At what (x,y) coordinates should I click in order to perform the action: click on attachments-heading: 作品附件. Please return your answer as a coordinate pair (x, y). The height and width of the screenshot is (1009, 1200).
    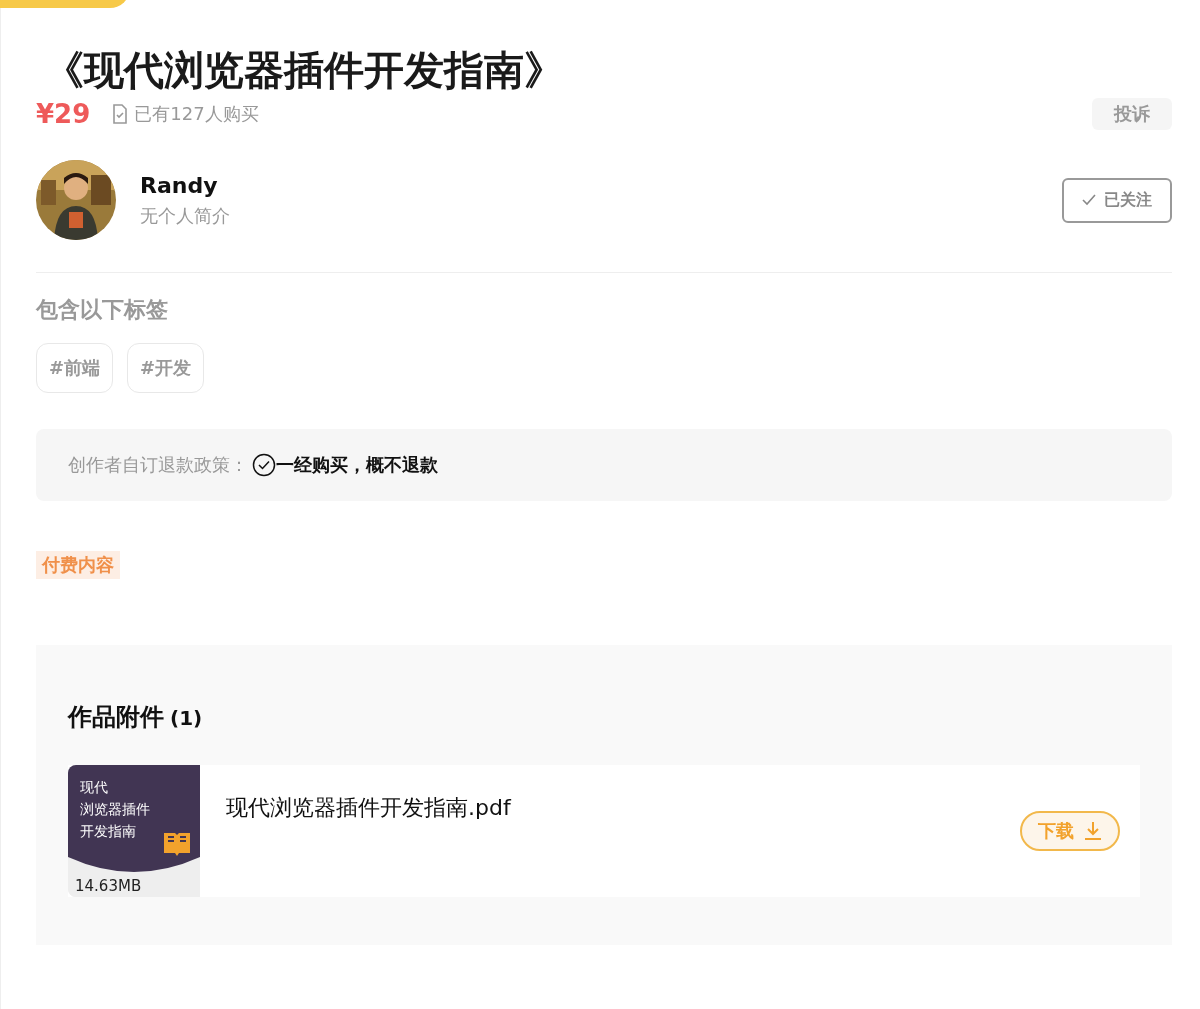
    Looking at the image, I should click on (116, 717).